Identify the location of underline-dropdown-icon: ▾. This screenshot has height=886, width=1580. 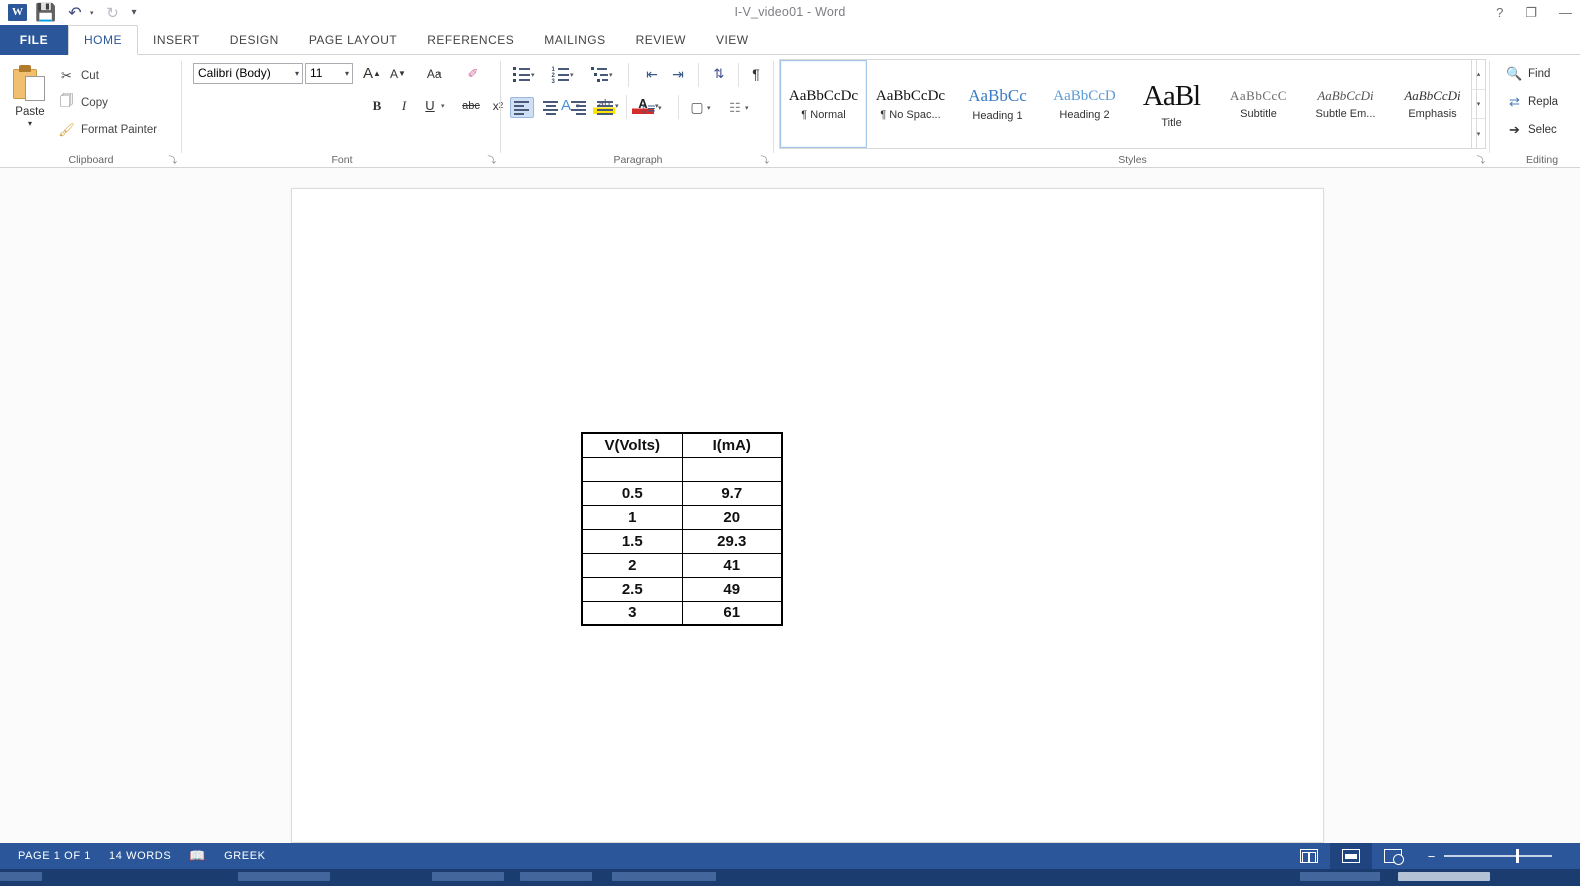
(443, 106).